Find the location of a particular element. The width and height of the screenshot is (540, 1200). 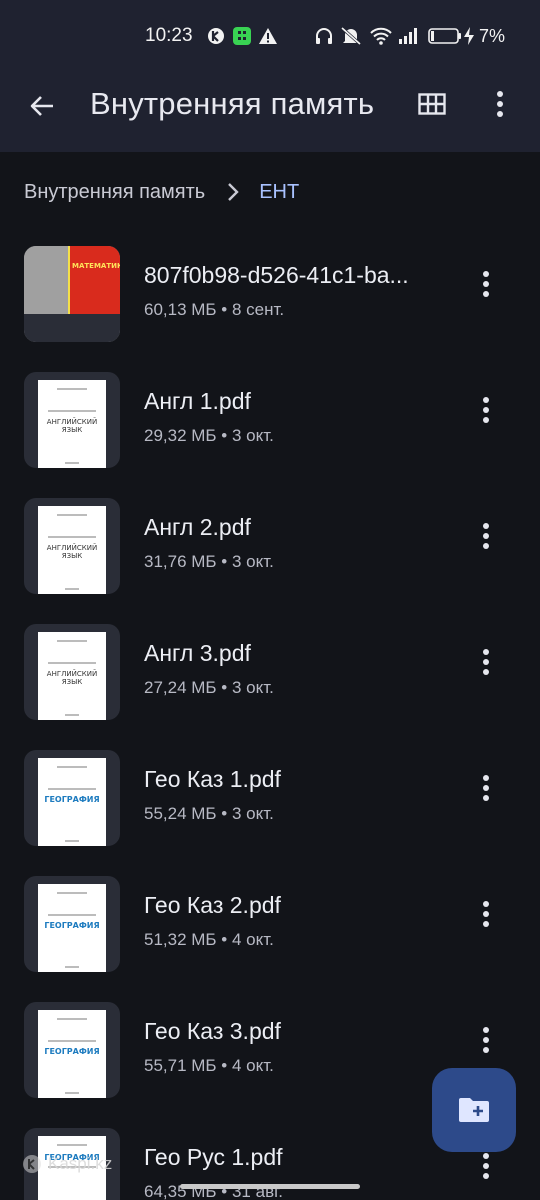

back-button is located at coordinates (42, 106).